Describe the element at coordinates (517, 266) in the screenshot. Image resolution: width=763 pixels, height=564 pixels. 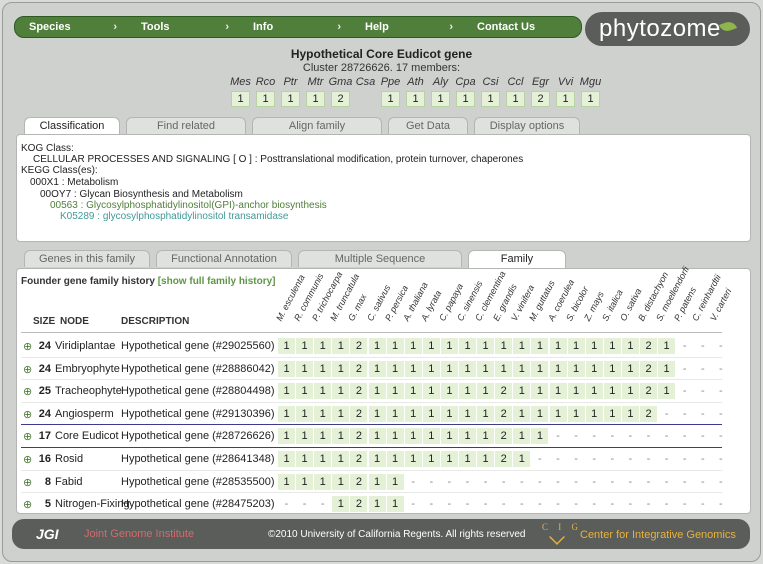
I see `tab-family-history: Family History?` at that location.